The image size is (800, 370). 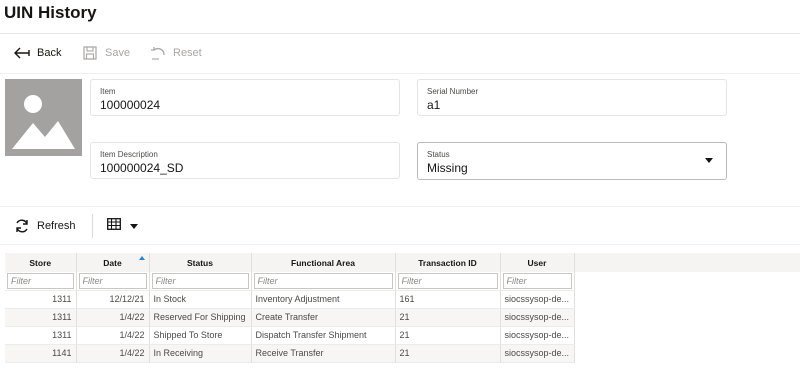 What do you see at coordinates (447, 280) in the screenshot?
I see `filter-input-transaction-id` at bounding box center [447, 280].